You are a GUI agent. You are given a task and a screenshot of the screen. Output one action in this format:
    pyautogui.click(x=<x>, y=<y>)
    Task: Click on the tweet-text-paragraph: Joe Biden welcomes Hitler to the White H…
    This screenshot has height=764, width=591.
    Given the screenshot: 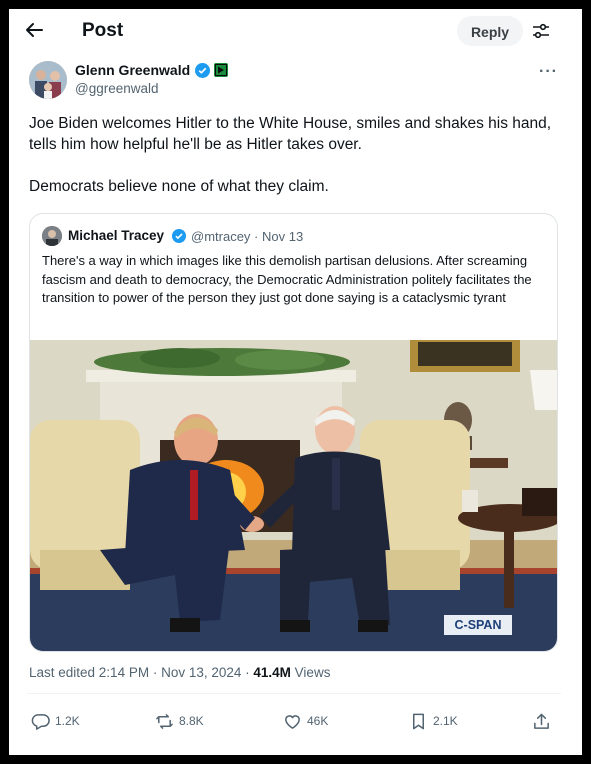 What is the action you would take?
    pyautogui.click(x=290, y=134)
    